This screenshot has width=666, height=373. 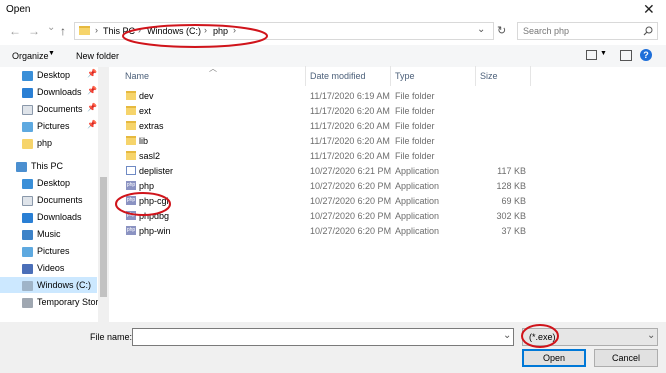 What do you see at coordinates (143, 204) in the screenshot?
I see `annotation-circle-php-cgi` at bounding box center [143, 204].